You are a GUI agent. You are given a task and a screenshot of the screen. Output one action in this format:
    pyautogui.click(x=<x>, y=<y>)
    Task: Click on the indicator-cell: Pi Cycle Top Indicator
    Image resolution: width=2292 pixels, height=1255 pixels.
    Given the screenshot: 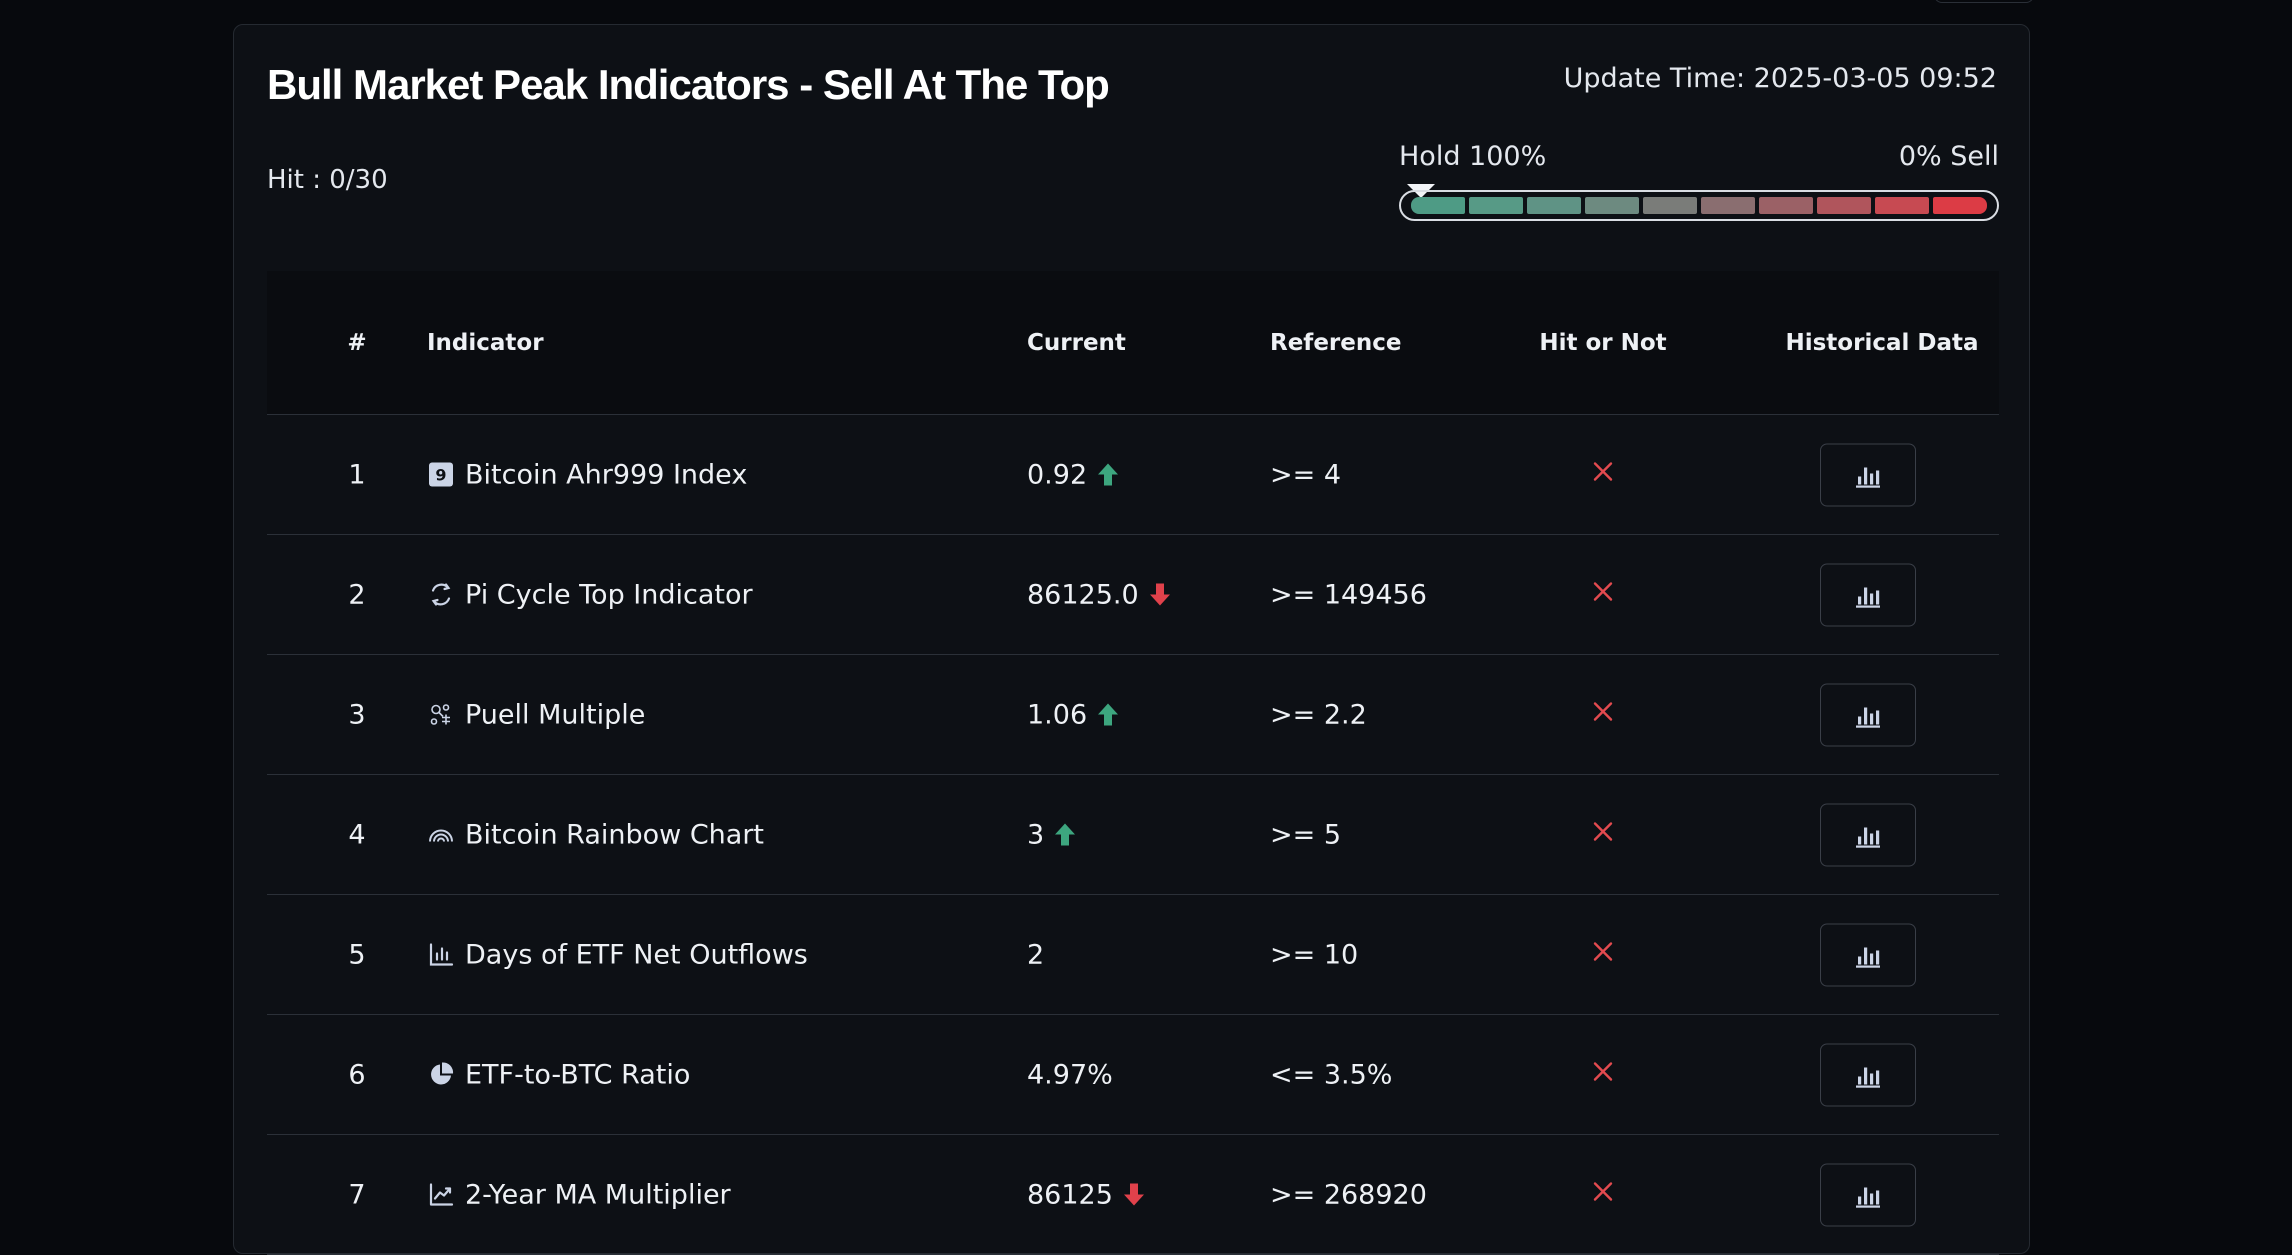 What is the action you would take?
    pyautogui.click(x=590, y=594)
    